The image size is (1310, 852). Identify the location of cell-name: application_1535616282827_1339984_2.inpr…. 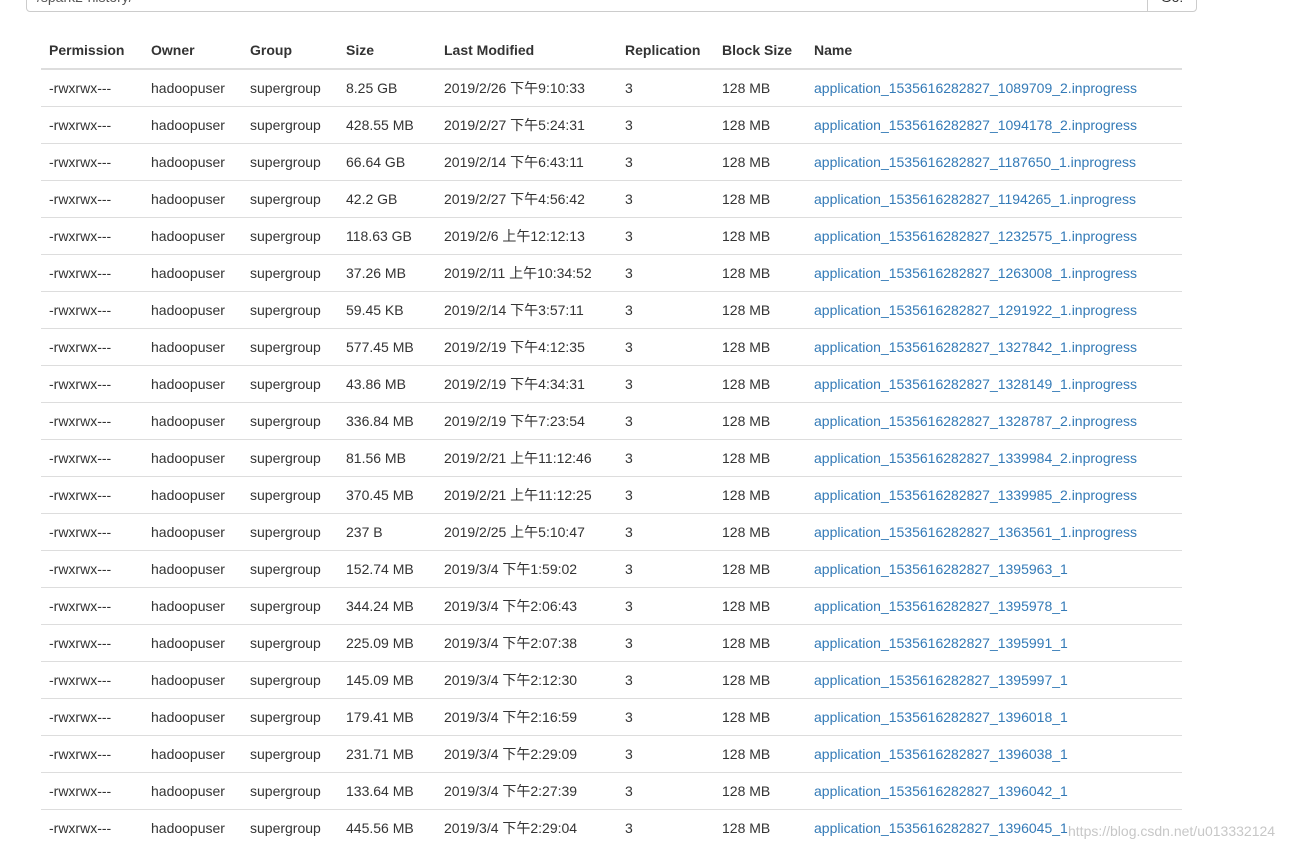
(994, 457).